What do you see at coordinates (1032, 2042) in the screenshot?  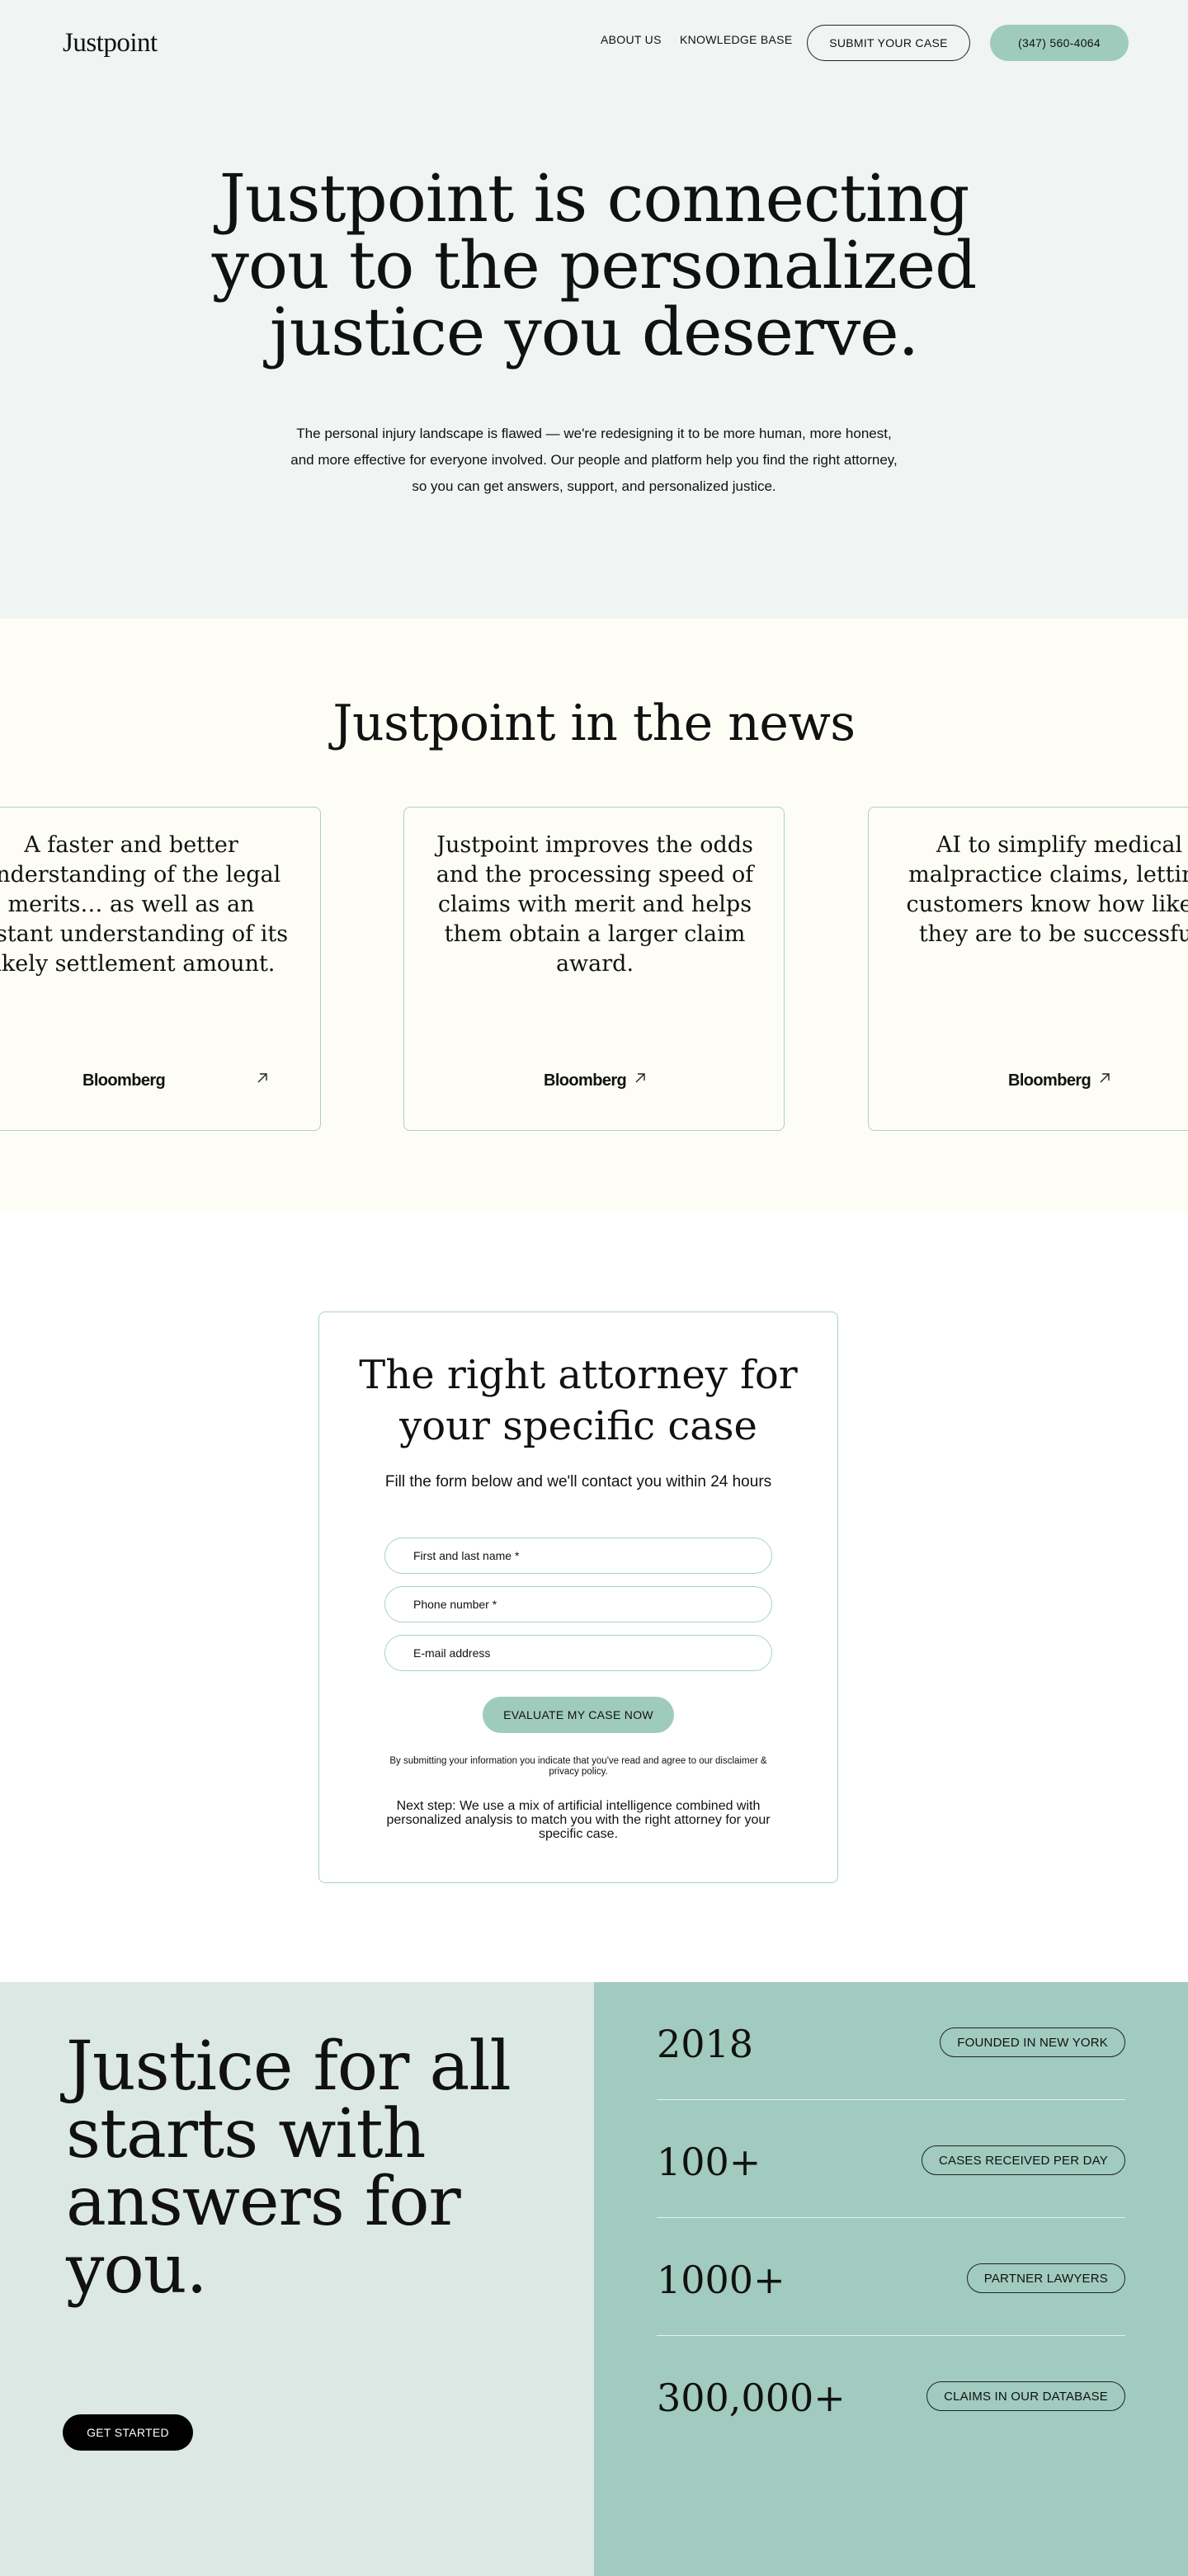 I see `stat-badge: FOUNDED IN NEW YORK` at bounding box center [1032, 2042].